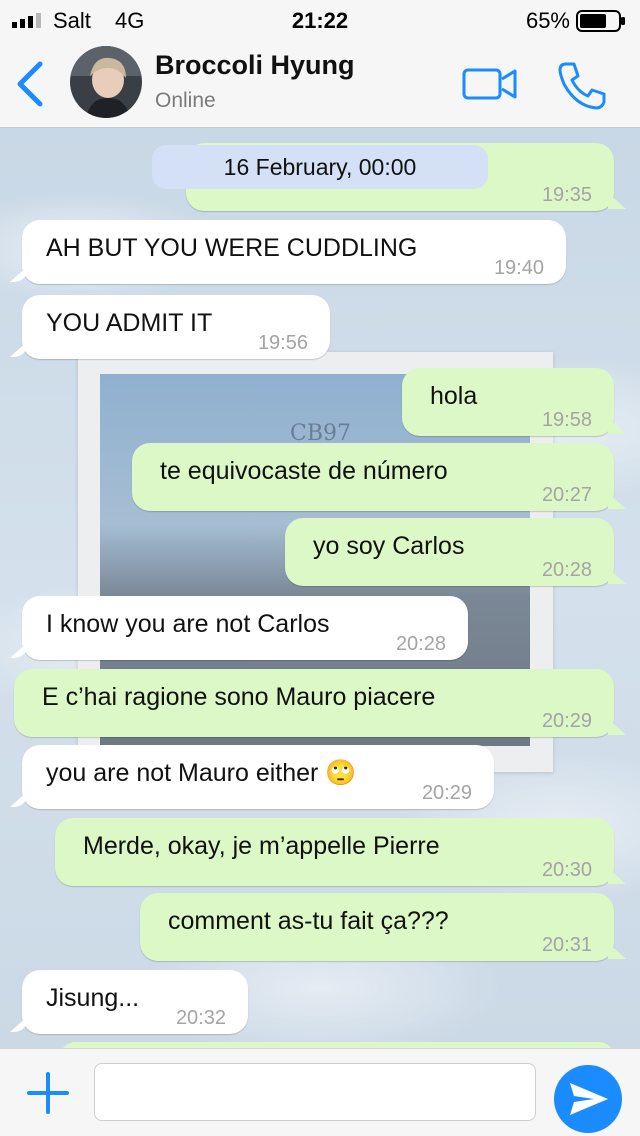  I want to click on date-pill: 16 February, 00:00, so click(320, 167).